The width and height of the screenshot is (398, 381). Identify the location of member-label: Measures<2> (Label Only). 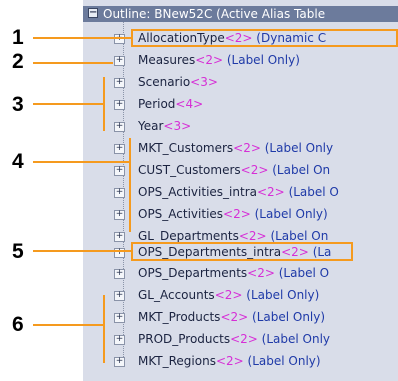
(219, 60).